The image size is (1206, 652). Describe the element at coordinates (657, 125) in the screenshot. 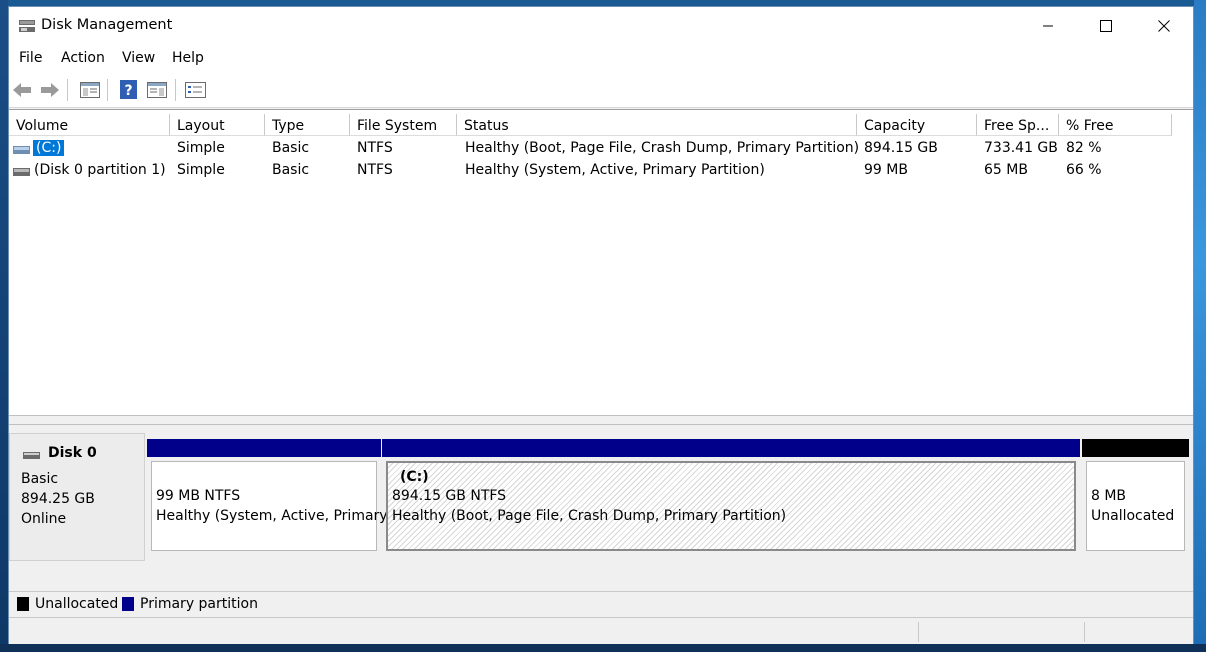

I see `column-header-status: Status` at that location.